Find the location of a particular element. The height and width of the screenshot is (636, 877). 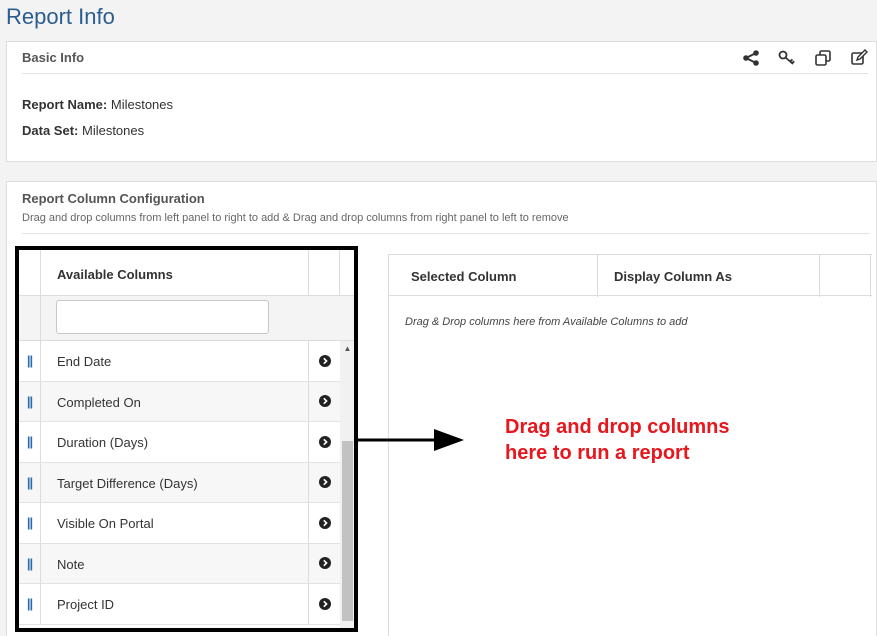

column-label: End Date is located at coordinates (84, 361).